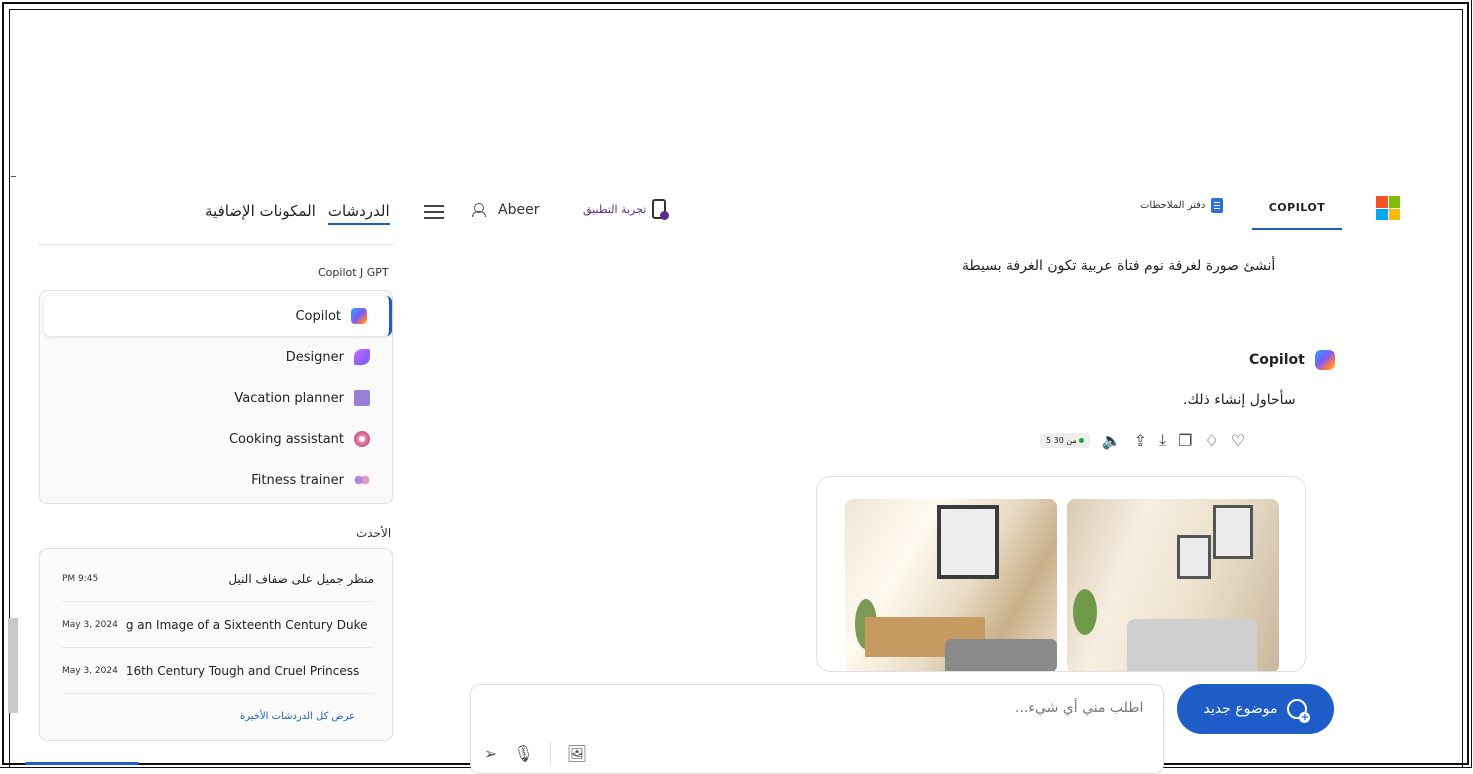 This screenshot has height=774, width=1473. I want to click on recent-section-title: الأحدث, so click(374, 533).